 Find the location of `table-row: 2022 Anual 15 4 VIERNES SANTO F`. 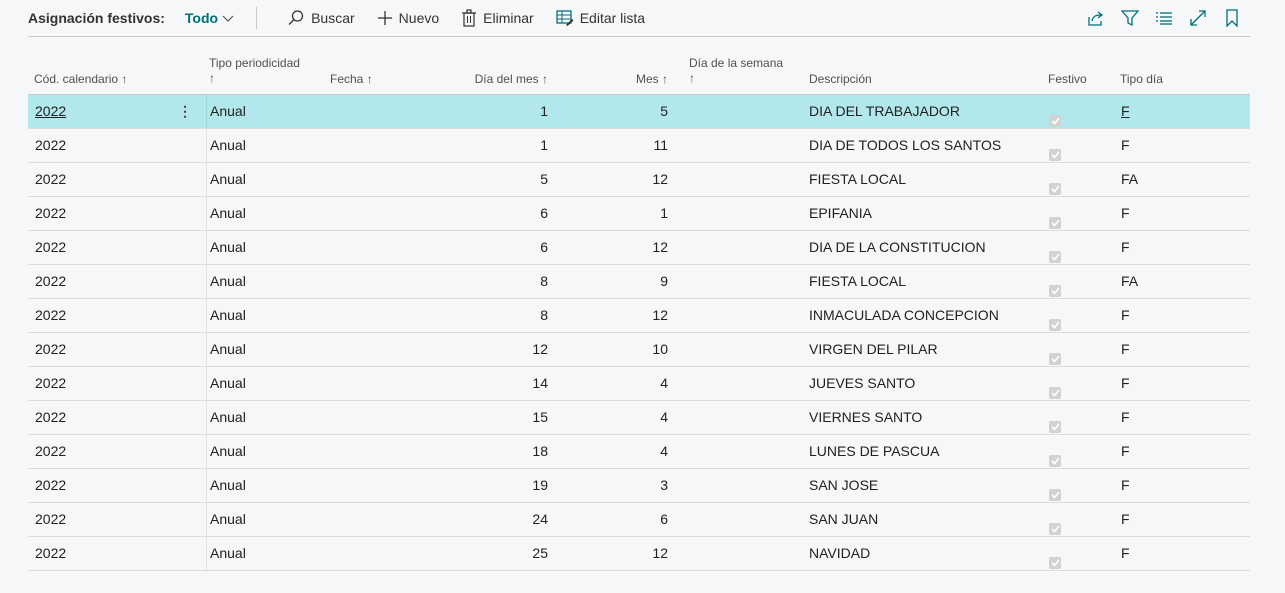

table-row: 2022 Anual 15 4 VIERNES SANTO F is located at coordinates (639, 418).